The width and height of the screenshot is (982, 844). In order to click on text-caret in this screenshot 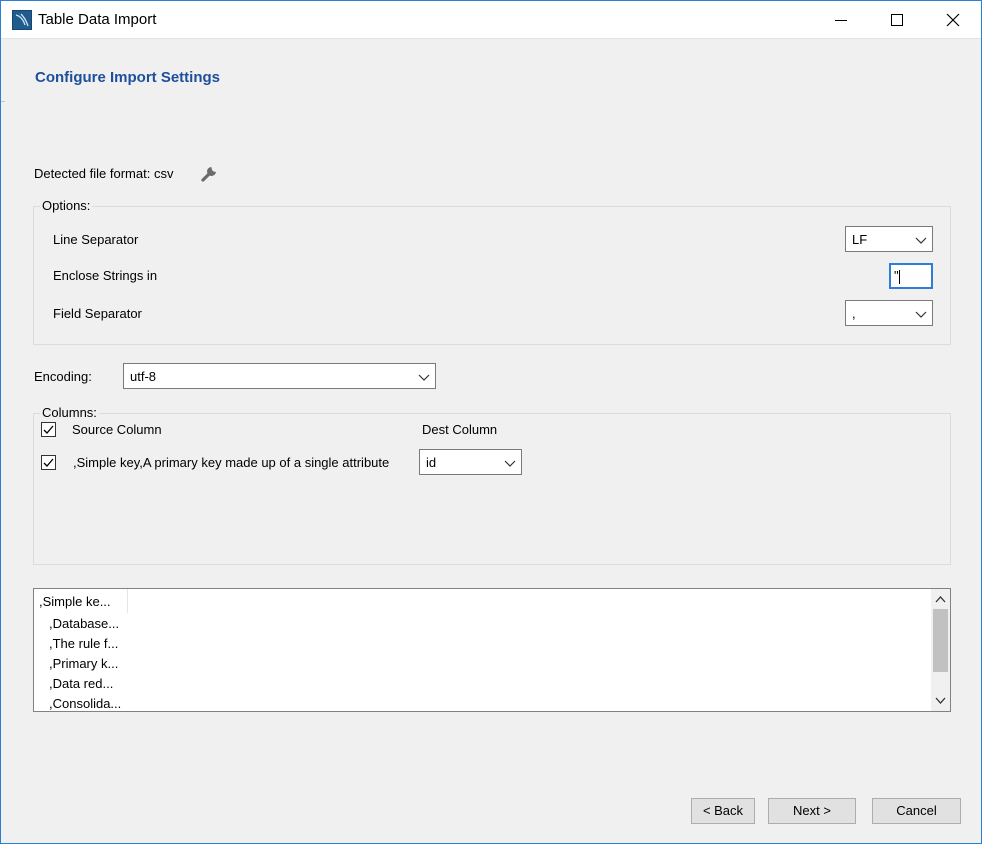, I will do `click(899, 277)`.